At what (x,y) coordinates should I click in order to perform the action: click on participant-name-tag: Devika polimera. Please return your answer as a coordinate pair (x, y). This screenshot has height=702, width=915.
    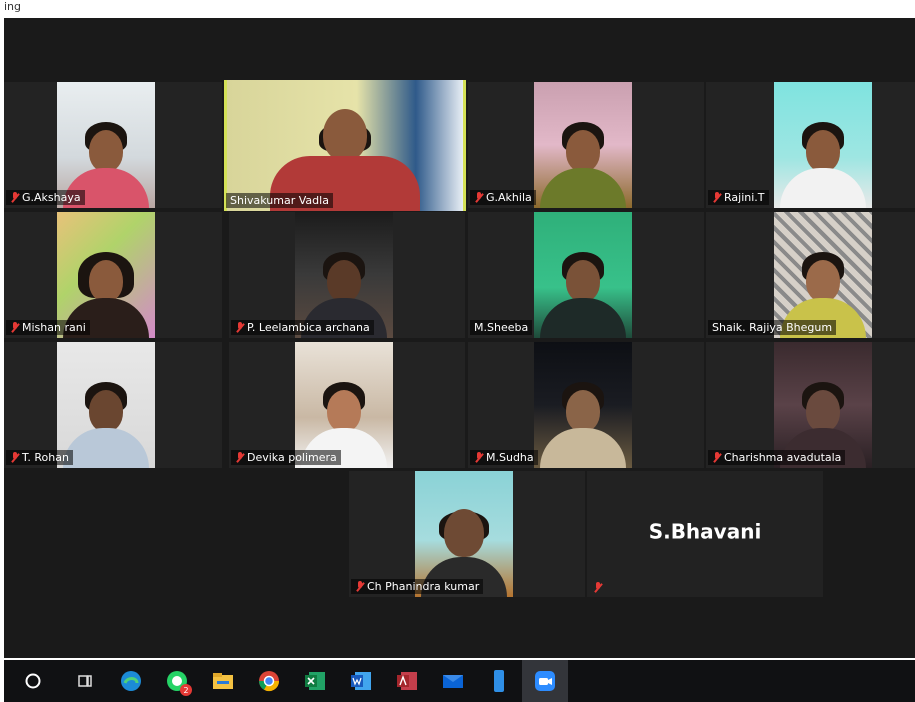
    Looking at the image, I should click on (286, 457).